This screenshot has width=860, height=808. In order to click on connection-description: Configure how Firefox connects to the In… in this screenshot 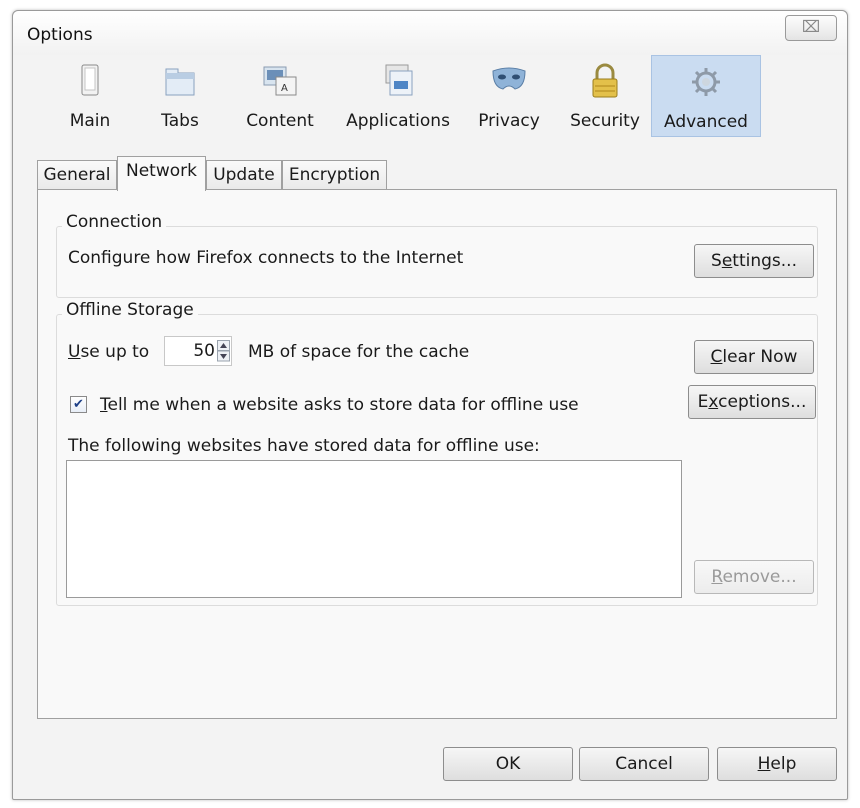, I will do `click(266, 258)`.